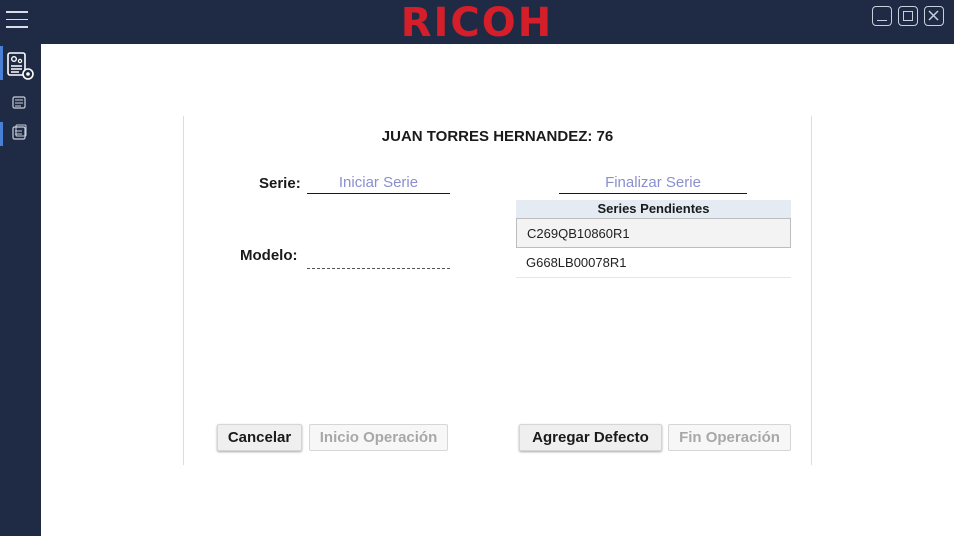  I want to click on card-divider-right, so click(811, 290).